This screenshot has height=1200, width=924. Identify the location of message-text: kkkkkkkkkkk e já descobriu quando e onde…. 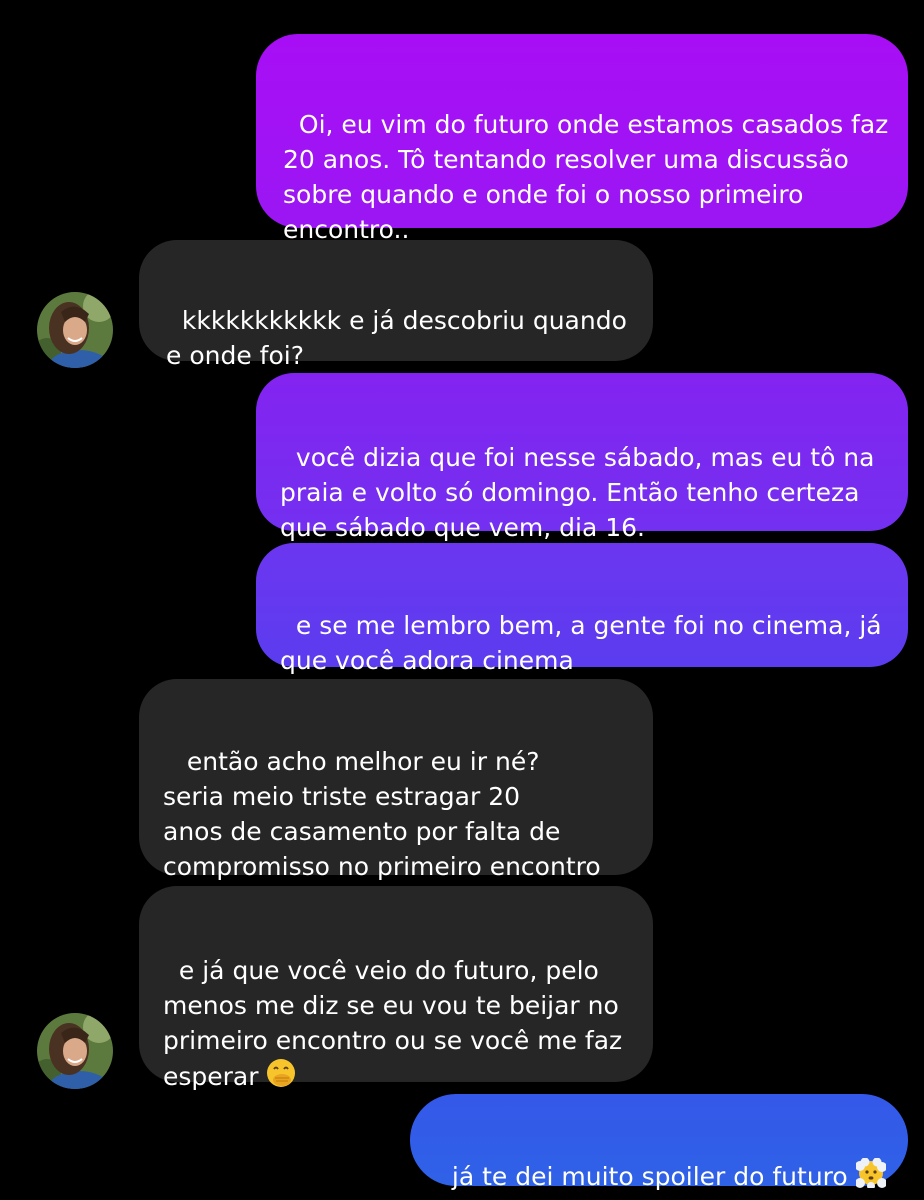
(396, 338).